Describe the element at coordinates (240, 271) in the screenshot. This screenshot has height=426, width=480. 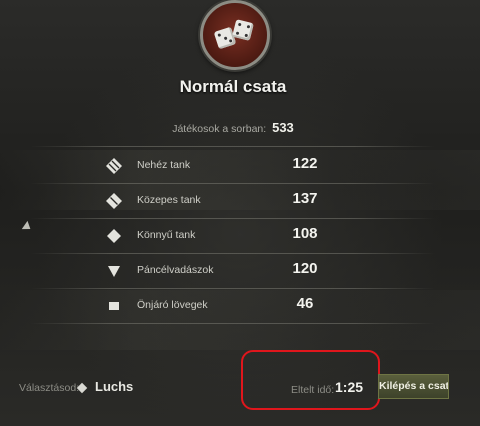
I see `tank-class-row-destroyer: Páncélvadászok 120` at that location.